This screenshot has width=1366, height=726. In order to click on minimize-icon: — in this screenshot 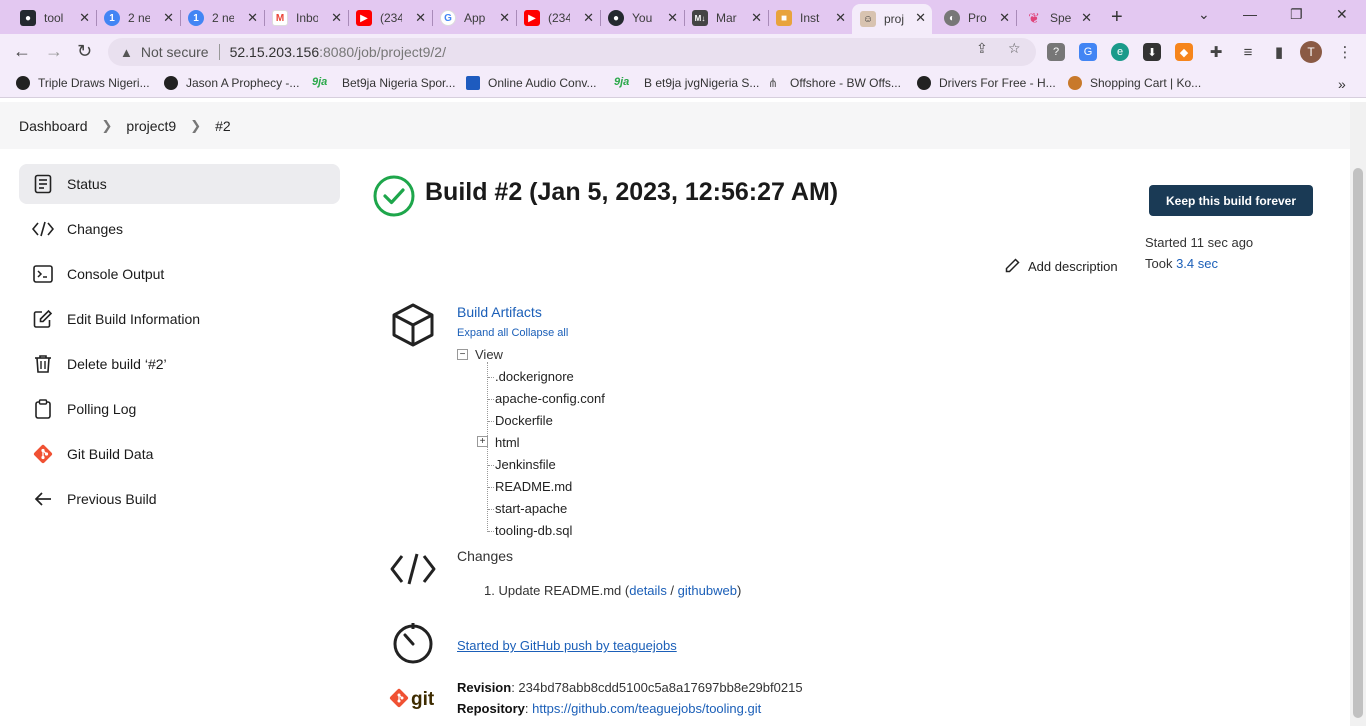, I will do `click(1250, 14)`.